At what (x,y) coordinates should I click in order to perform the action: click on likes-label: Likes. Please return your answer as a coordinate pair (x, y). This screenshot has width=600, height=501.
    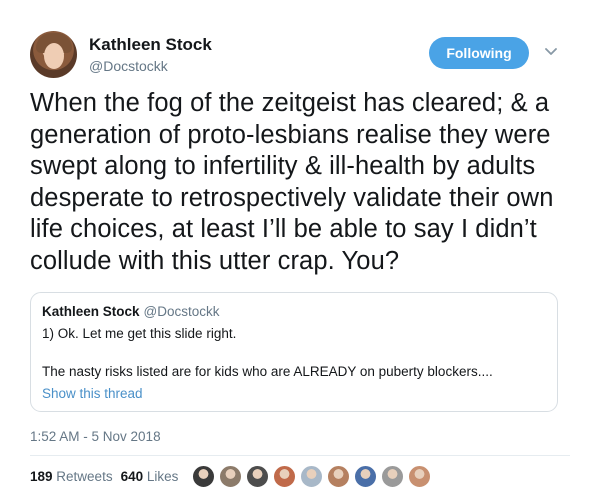
    Looking at the image, I should click on (162, 476).